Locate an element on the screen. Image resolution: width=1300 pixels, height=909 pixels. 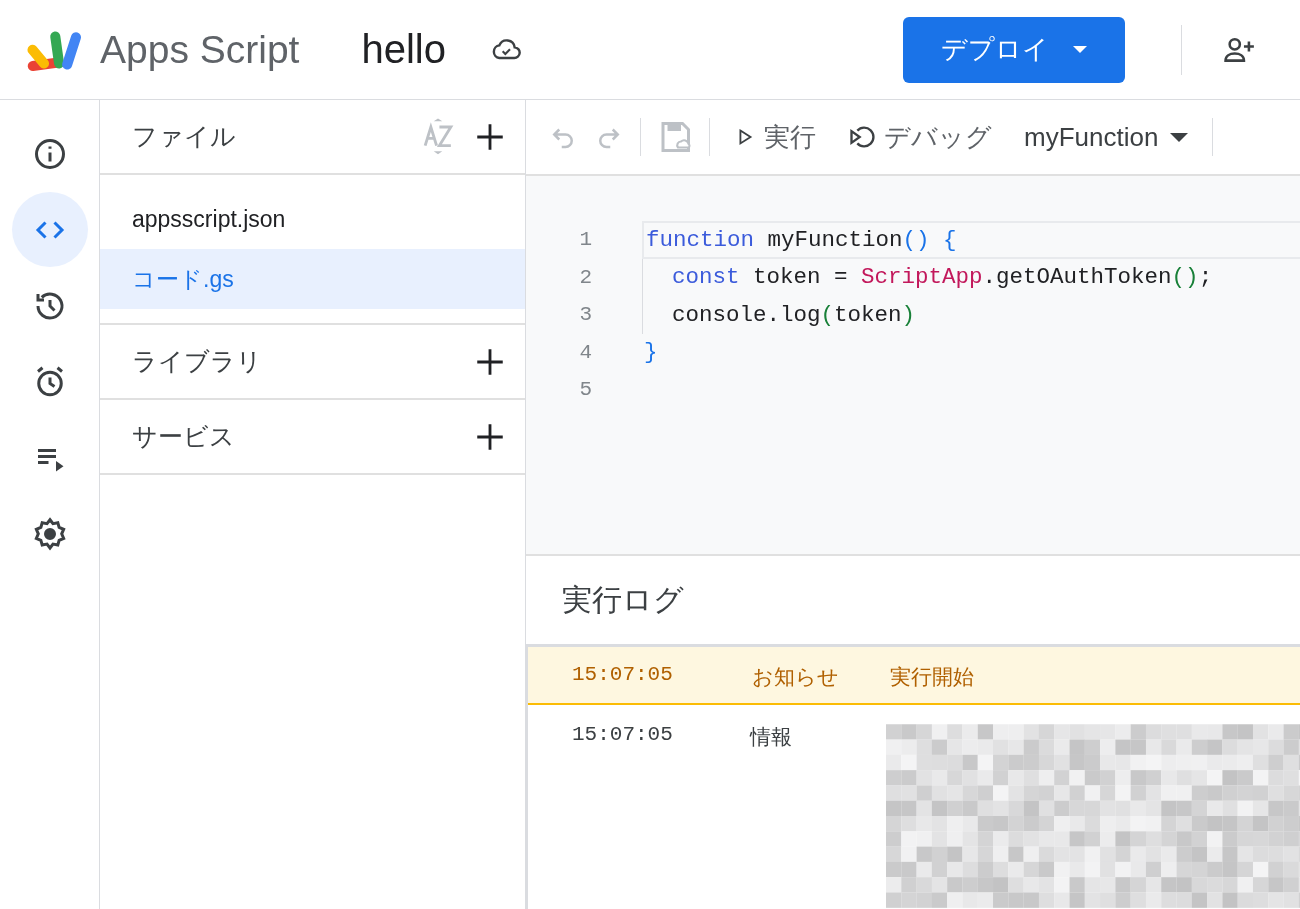
file-item: コード.gs is located at coordinates (312, 279).